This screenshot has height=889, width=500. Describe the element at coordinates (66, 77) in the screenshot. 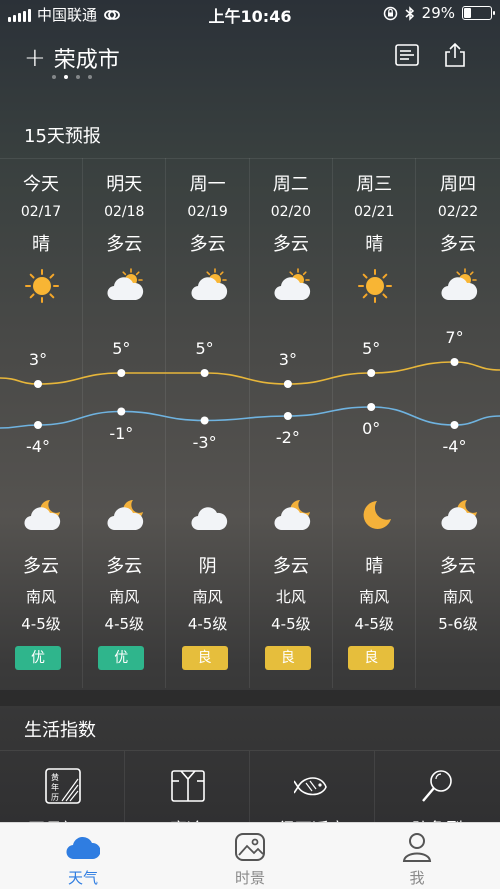

I see `page-dot-active` at that location.